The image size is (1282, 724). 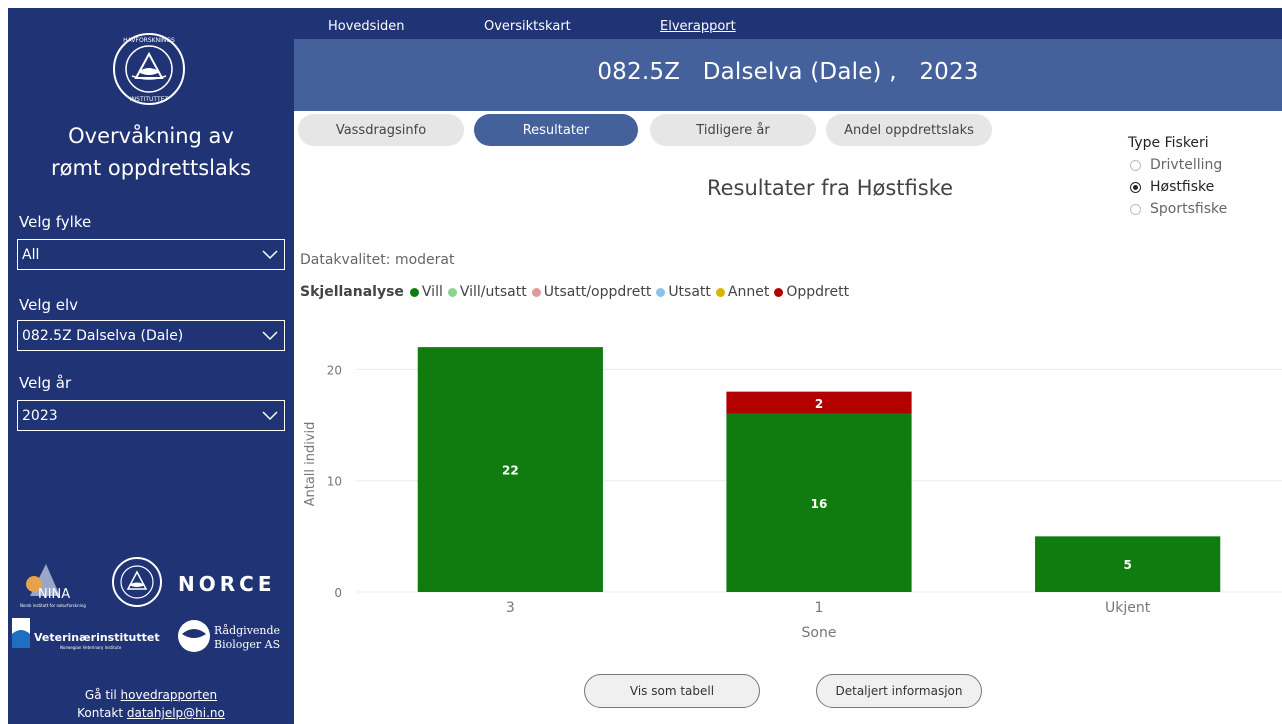 What do you see at coordinates (1186, 165) in the screenshot?
I see `radio-label: Drivtelling` at bounding box center [1186, 165].